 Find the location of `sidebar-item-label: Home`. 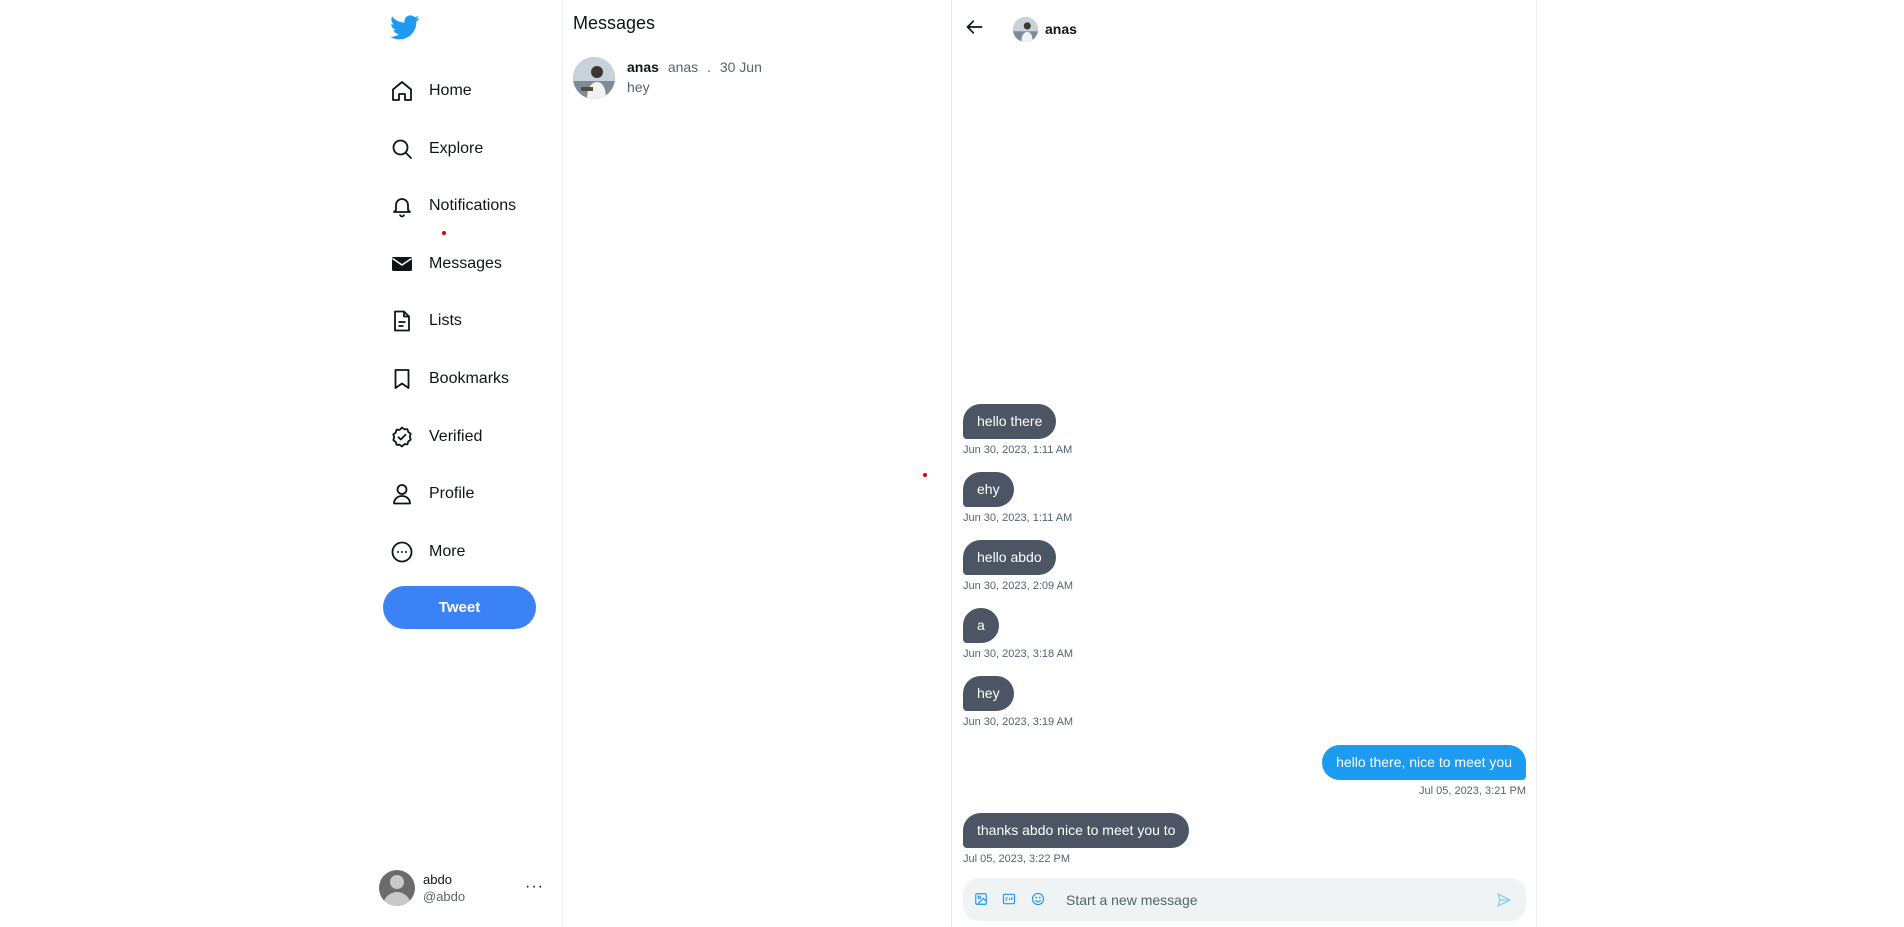

sidebar-item-label: Home is located at coordinates (450, 90).